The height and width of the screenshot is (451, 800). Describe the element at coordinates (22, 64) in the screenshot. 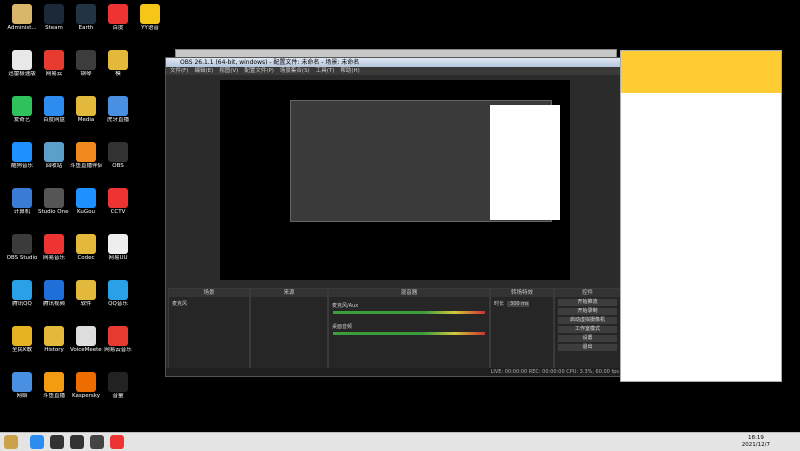

I see `desktop-icon: 迅雷极速版` at that location.